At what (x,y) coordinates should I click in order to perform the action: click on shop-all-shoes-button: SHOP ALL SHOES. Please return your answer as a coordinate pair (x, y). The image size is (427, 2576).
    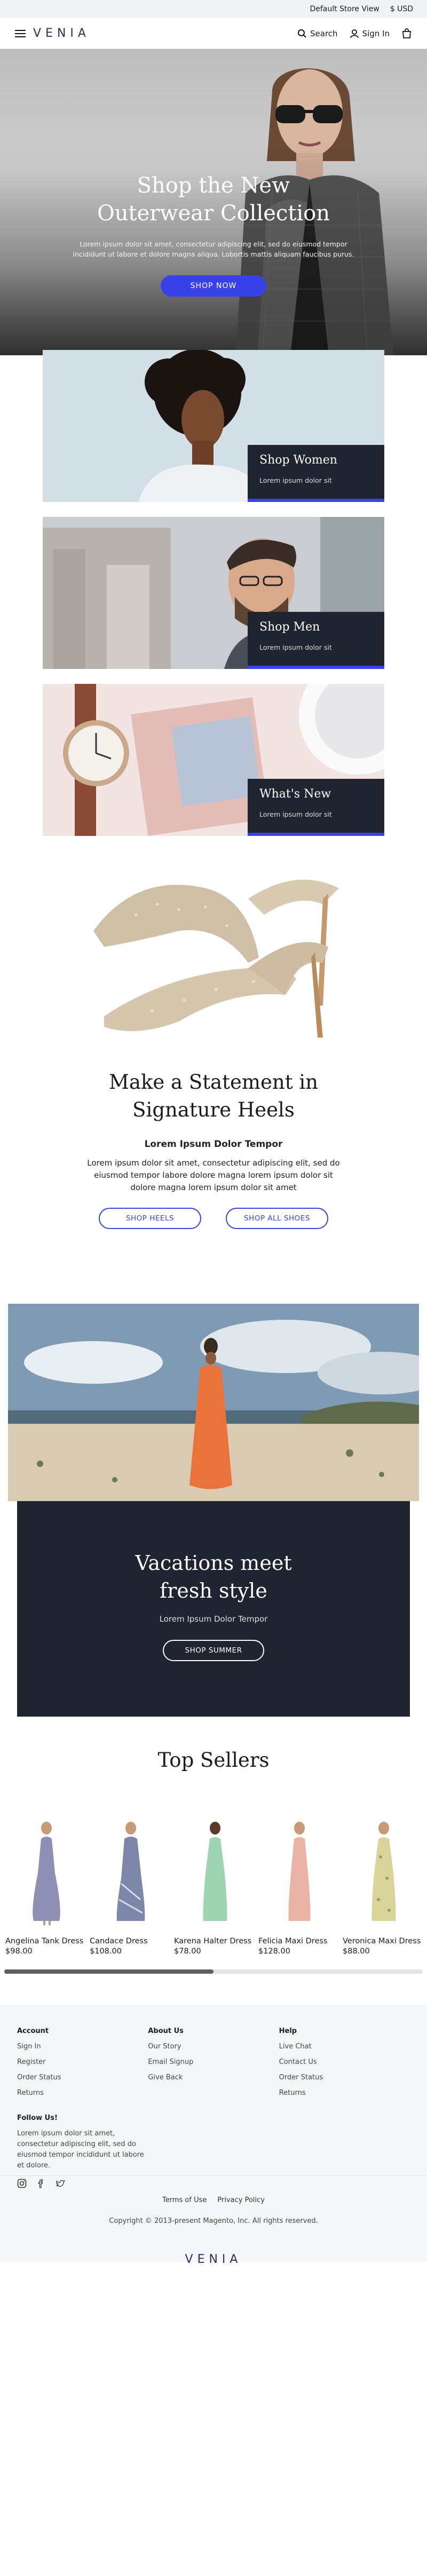
    Looking at the image, I should click on (277, 1218).